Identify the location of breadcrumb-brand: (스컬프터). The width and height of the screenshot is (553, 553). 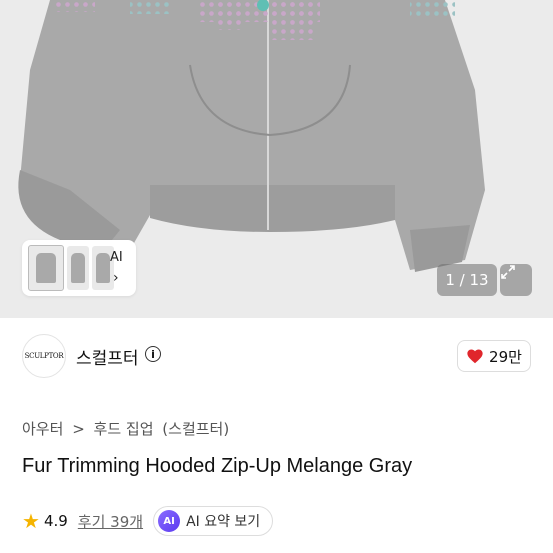
(195, 429).